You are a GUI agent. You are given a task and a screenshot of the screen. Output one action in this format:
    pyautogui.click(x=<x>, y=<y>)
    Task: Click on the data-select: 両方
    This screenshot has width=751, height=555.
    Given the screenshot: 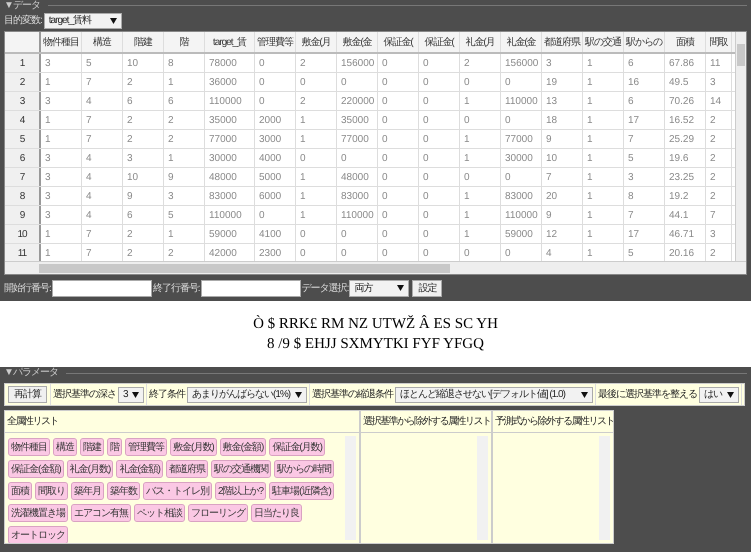 What is the action you would take?
    pyautogui.click(x=379, y=288)
    